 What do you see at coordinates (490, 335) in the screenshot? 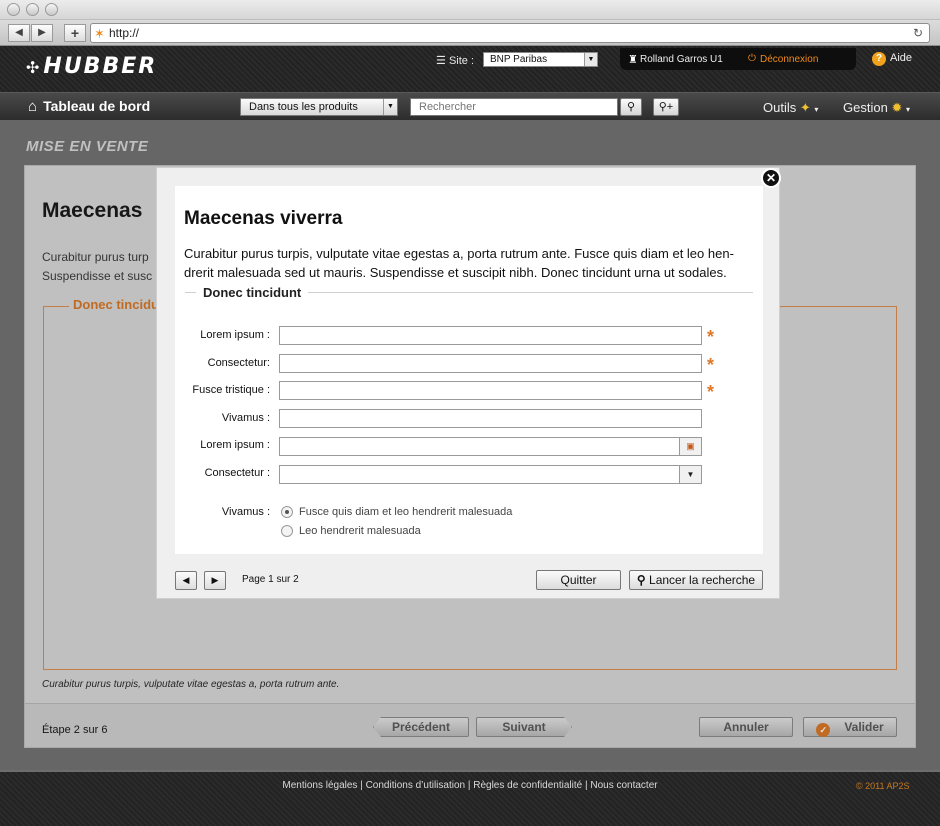
I see `lorem-ipsum-input` at bounding box center [490, 335].